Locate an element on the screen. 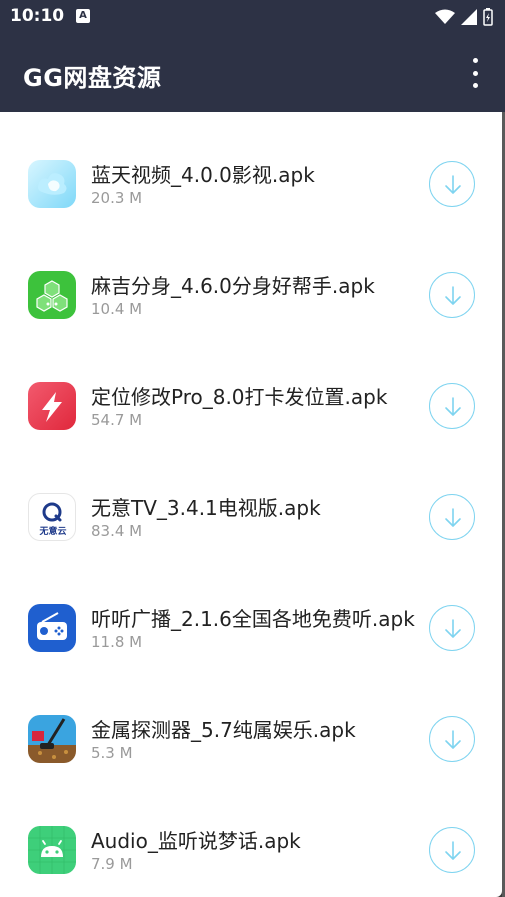 Image resolution: width=505 pixels, height=897 pixels. status-icons is located at coordinates (464, 17).